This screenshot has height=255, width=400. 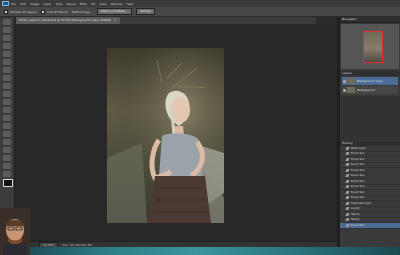 What do you see at coordinates (7, 22) in the screenshot?
I see `move-tool-icon` at bounding box center [7, 22].